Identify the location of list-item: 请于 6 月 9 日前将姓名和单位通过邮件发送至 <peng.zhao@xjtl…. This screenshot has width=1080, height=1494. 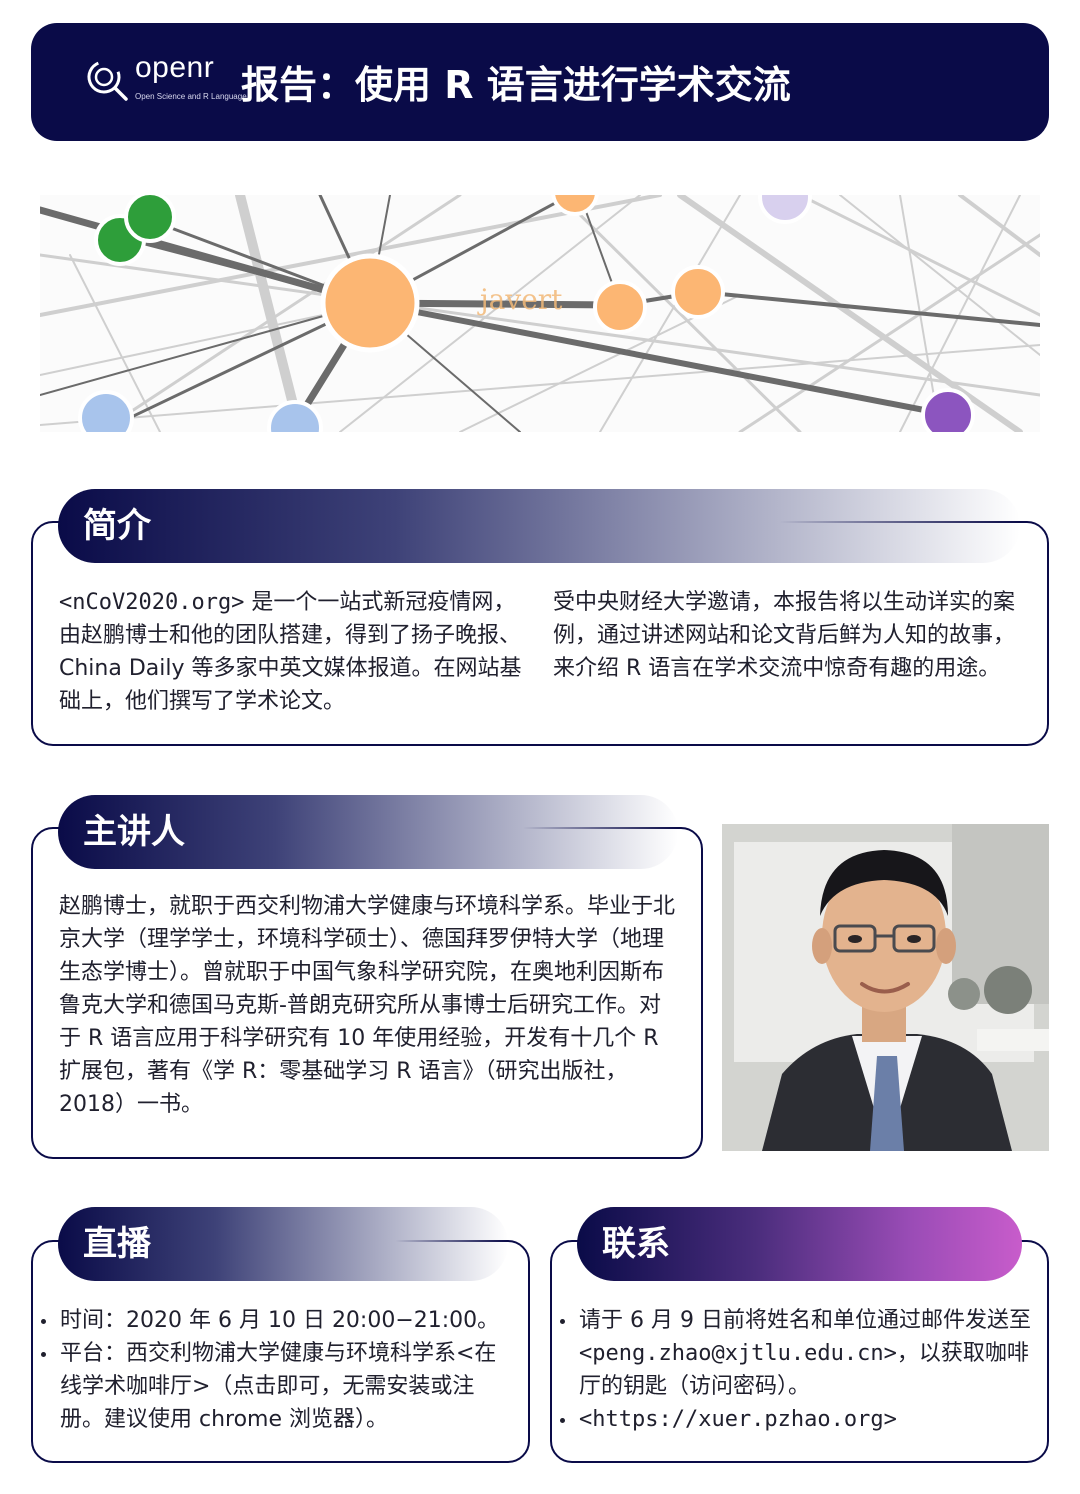
(799, 1353).